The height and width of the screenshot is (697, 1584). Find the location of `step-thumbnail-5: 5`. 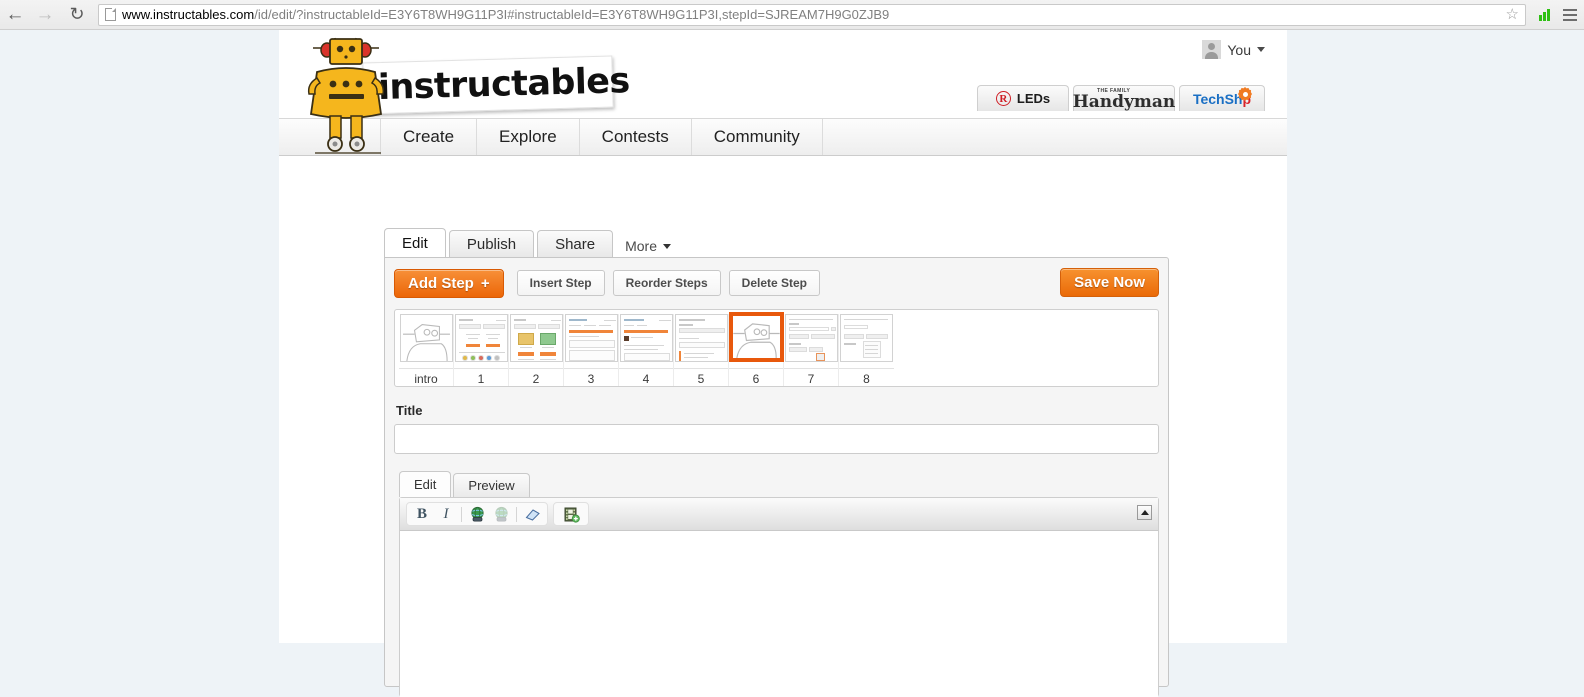

step-thumbnail-5: 5 is located at coordinates (701, 350).